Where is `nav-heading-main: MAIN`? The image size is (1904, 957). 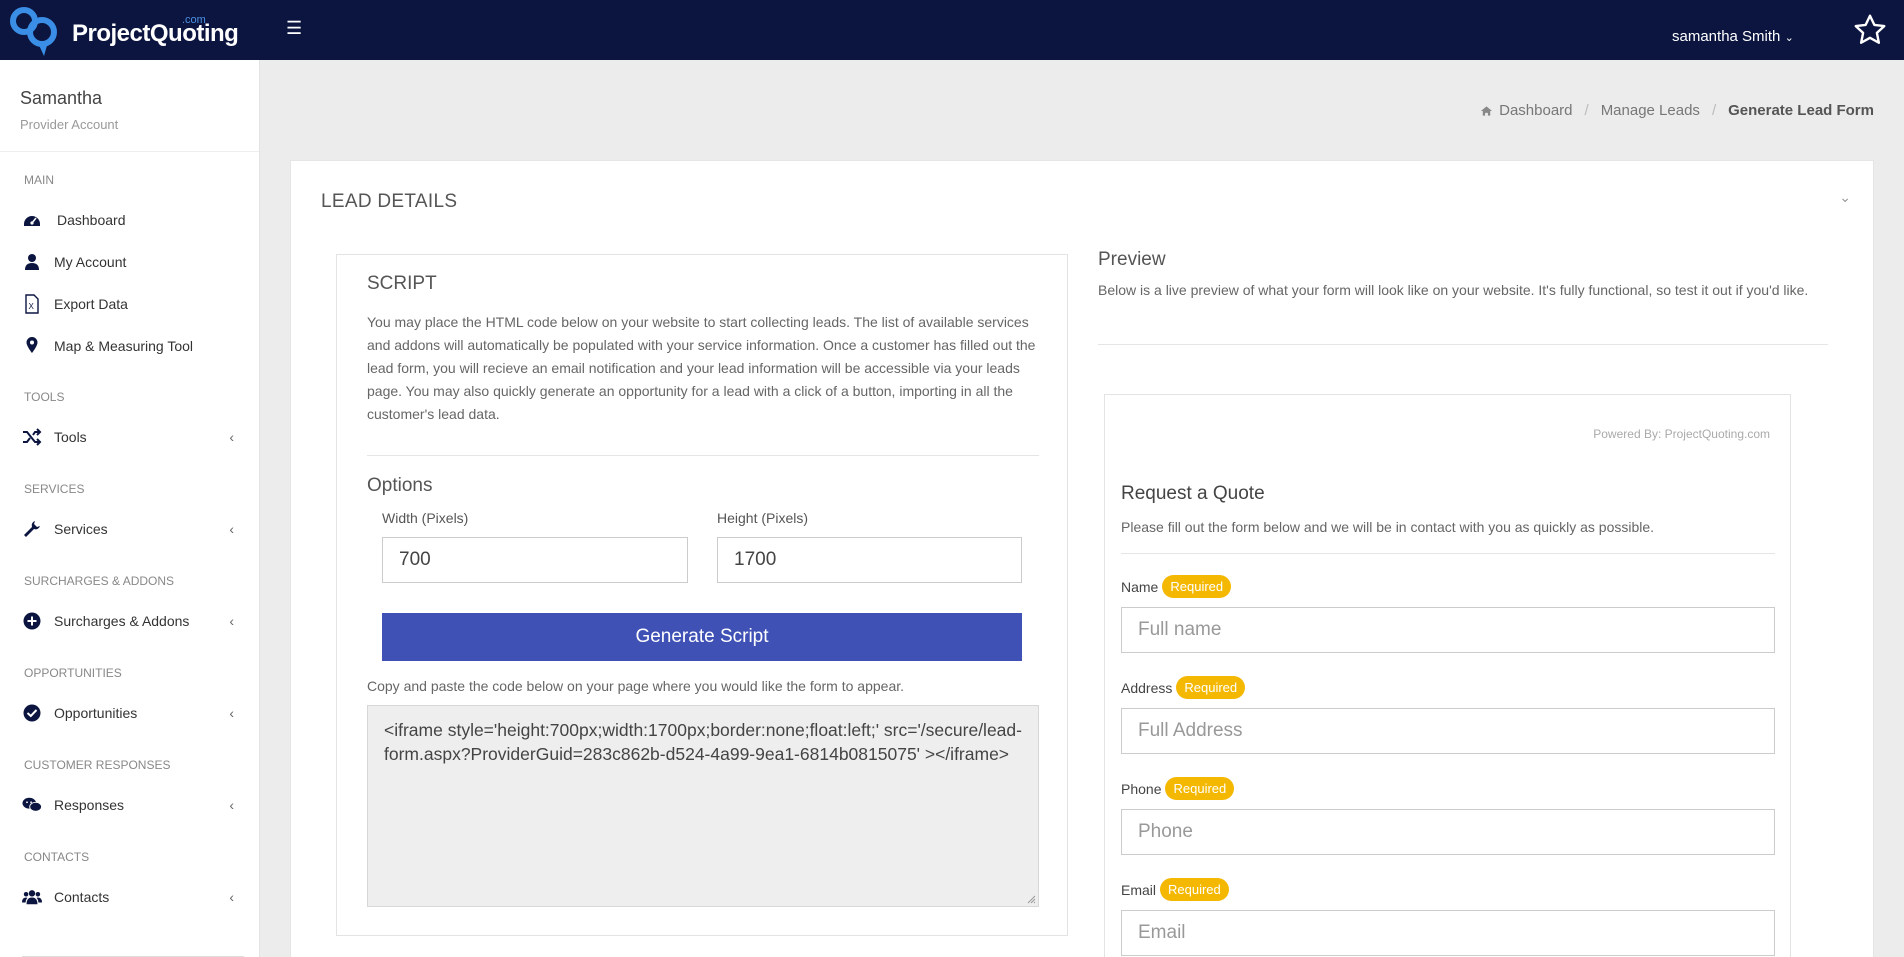 nav-heading-main: MAIN is located at coordinates (39, 180).